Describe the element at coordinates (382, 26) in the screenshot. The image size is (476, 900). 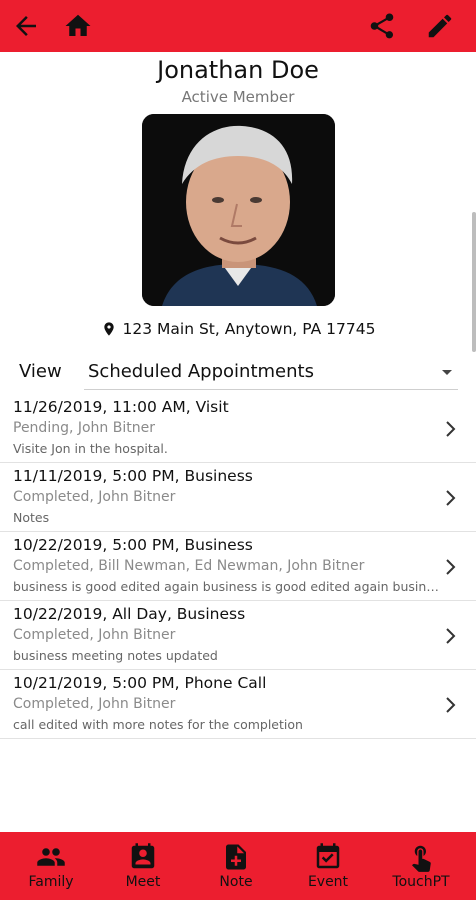
I see `share-icon` at that location.